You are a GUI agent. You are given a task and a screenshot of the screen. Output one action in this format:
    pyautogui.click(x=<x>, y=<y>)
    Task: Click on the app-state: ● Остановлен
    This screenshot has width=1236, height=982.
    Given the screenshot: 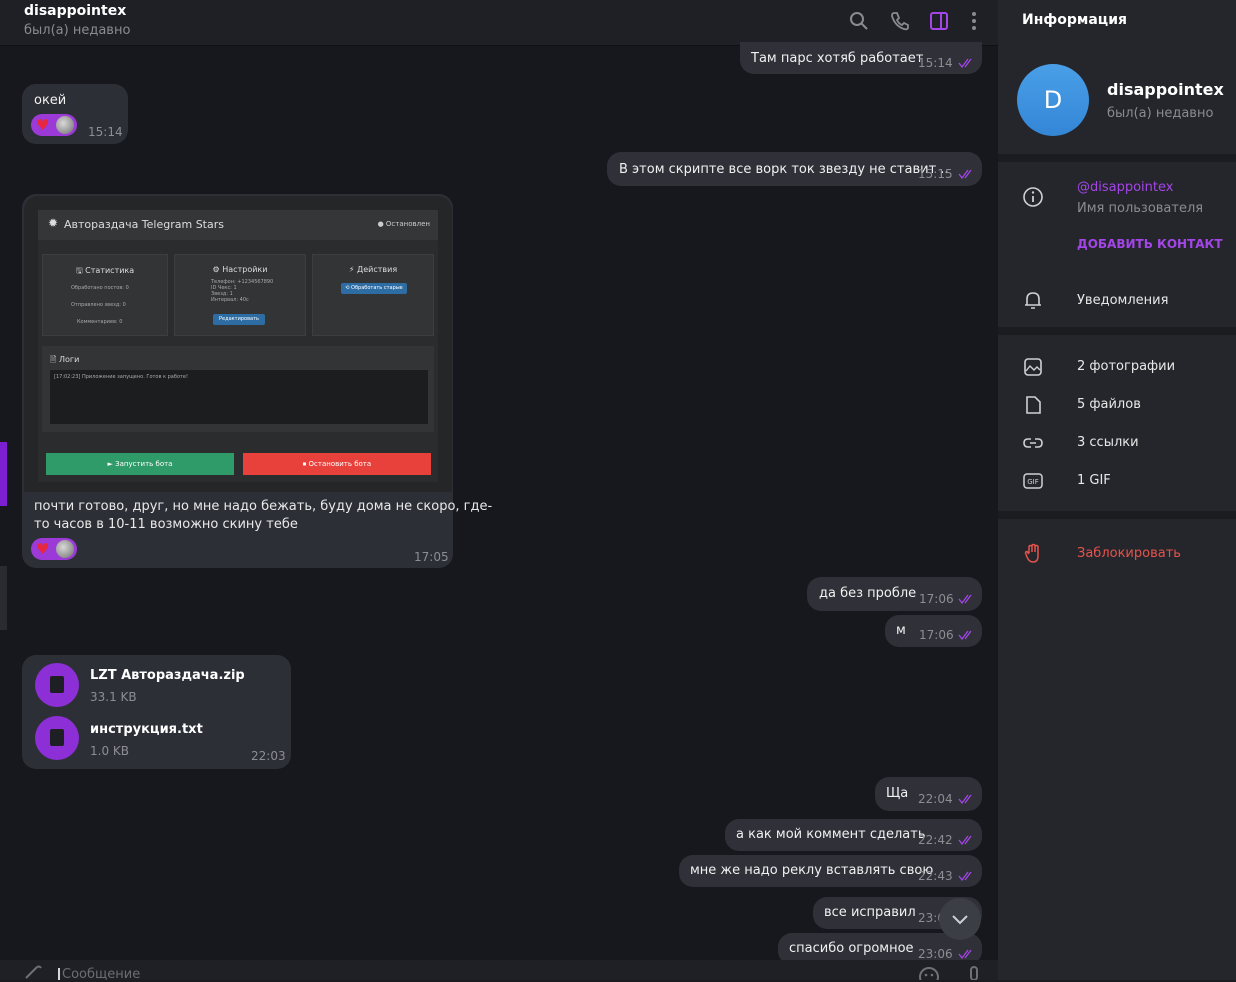 What is the action you would take?
    pyautogui.click(x=403, y=224)
    